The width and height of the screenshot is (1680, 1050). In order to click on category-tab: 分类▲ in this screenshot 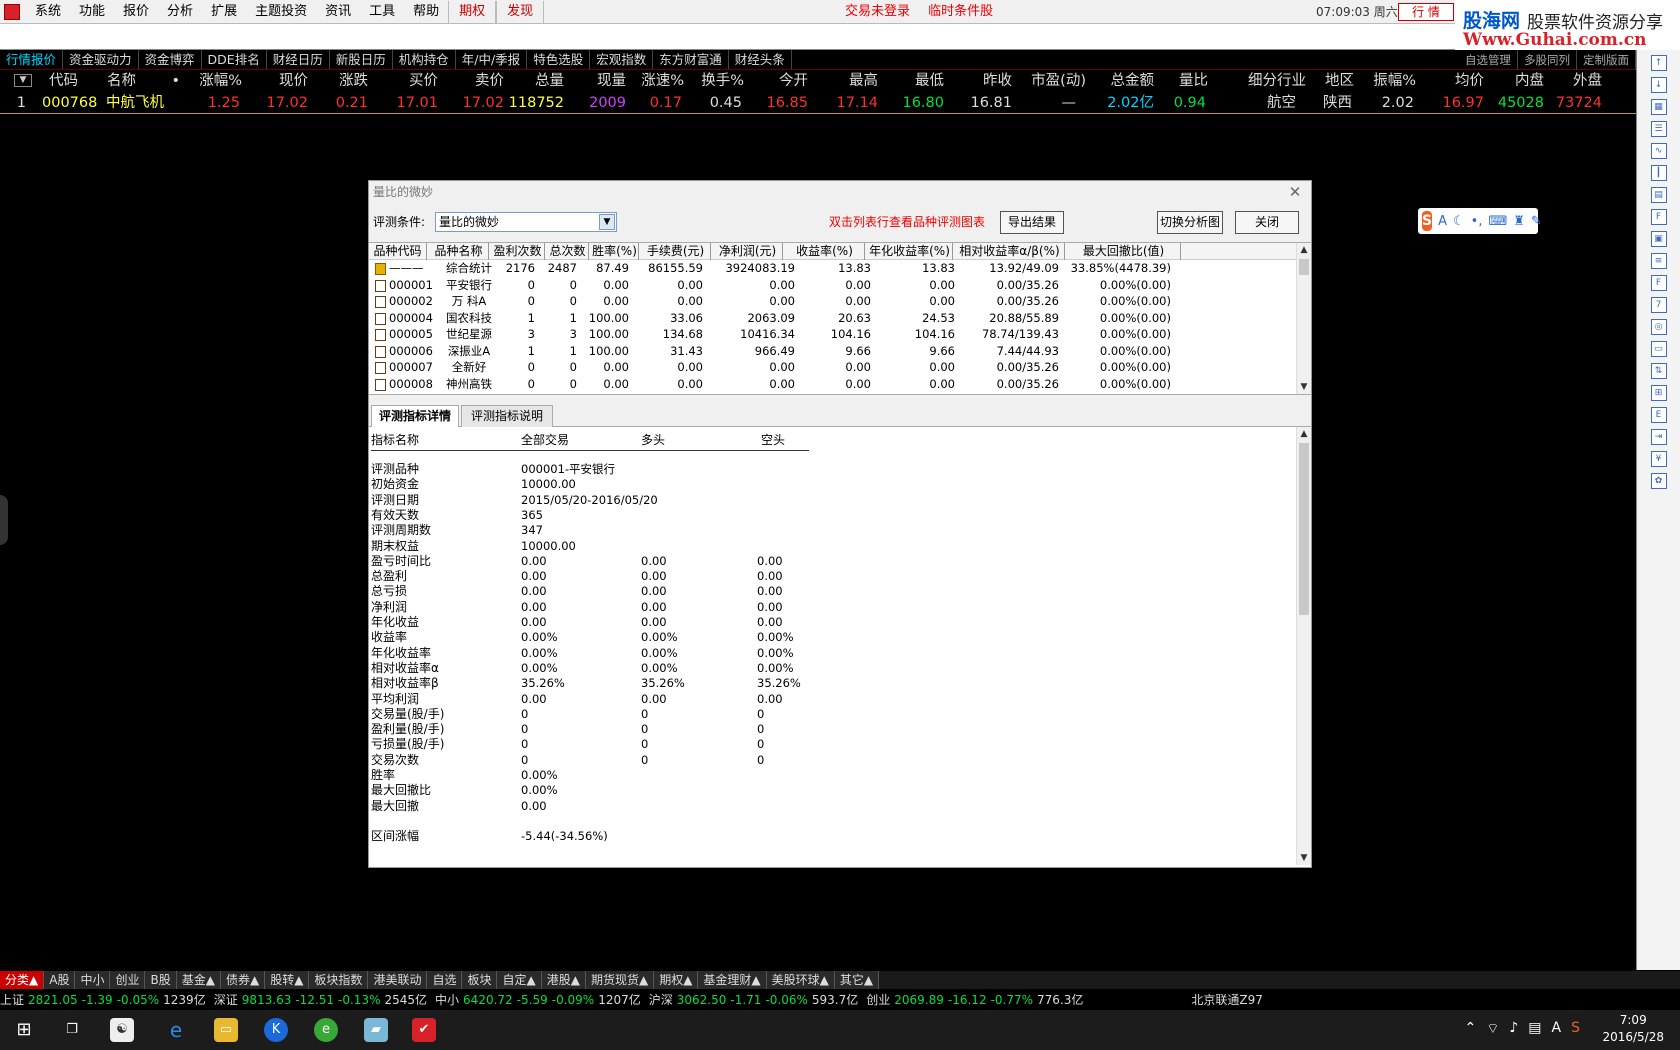, I will do `click(22, 980)`.